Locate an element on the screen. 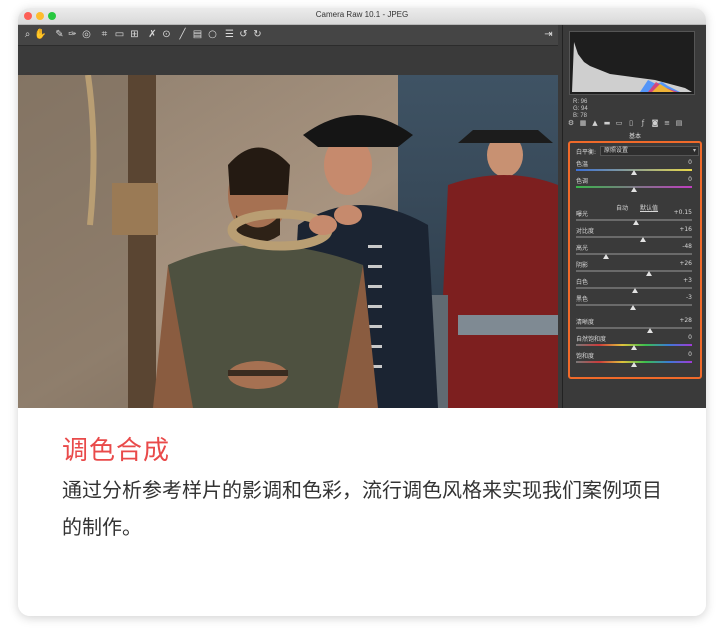 The height and width of the screenshot is (637, 722). auto-button: 自动 is located at coordinates (622, 207).